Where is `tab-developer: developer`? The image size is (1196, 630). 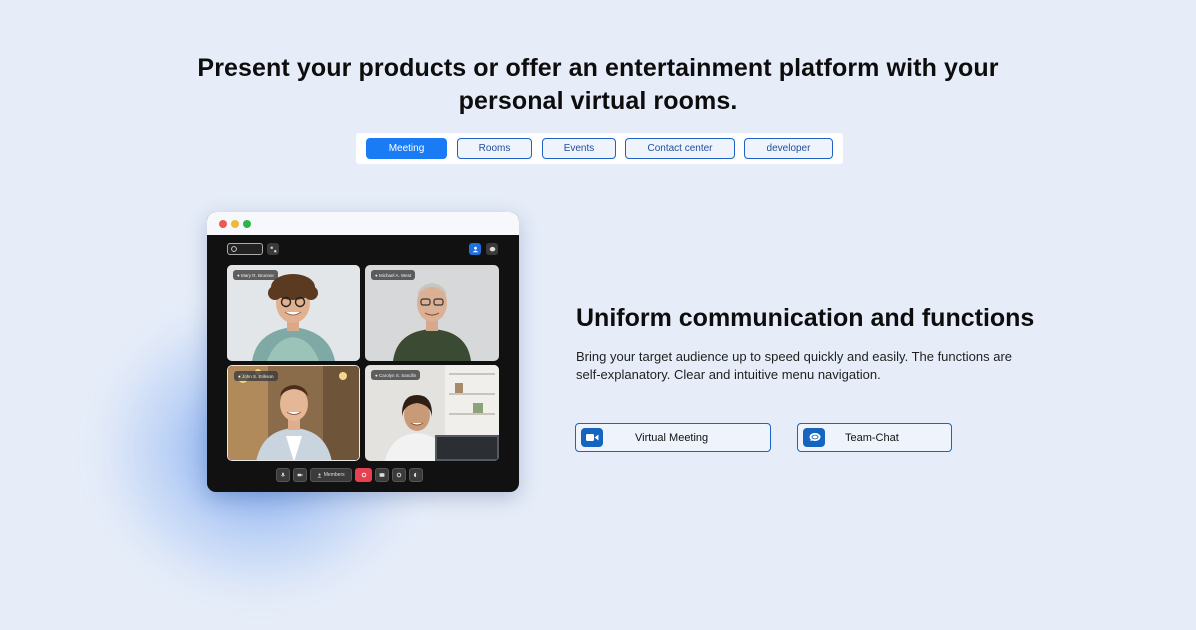
tab-developer: developer is located at coordinates (788, 148).